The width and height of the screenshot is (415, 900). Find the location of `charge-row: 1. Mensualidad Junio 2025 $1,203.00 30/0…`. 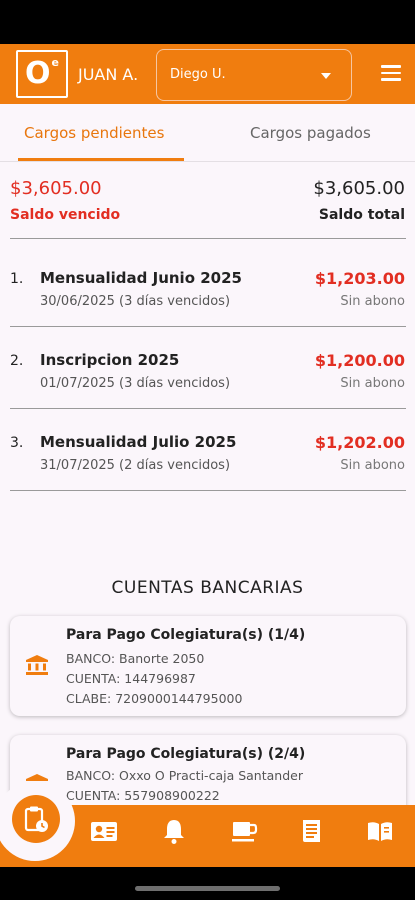

charge-row: 1. Mensualidad Junio 2025 $1,203.00 30/0… is located at coordinates (207, 300).